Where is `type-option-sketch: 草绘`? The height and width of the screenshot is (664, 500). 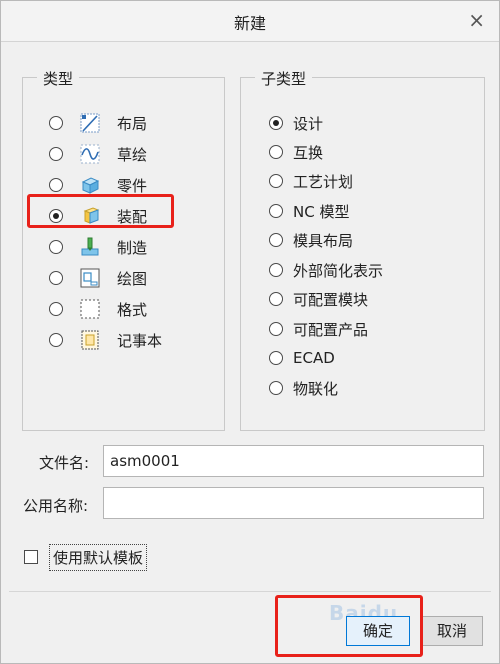
type-option-sketch: 草绘 is located at coordinates (98, 154).